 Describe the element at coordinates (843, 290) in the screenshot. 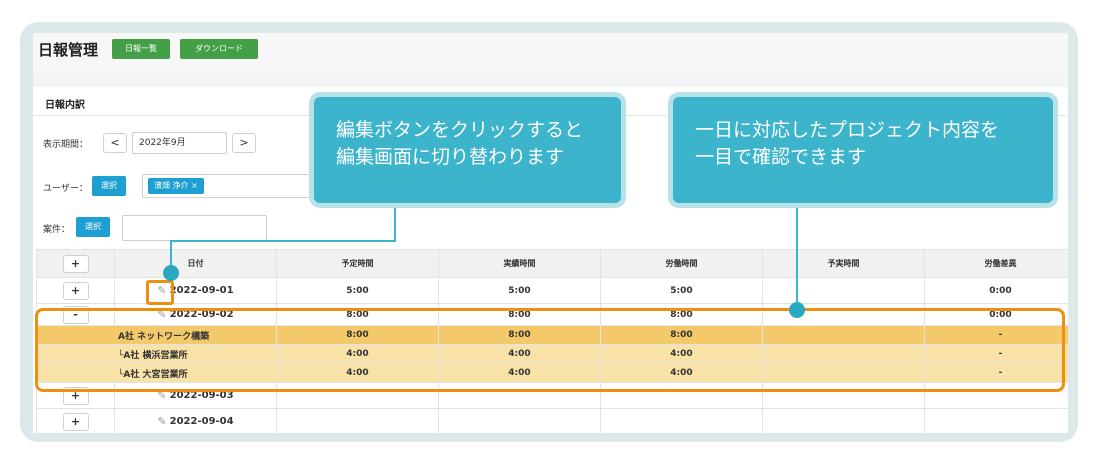

I see `plan-actual-cell` at that location.